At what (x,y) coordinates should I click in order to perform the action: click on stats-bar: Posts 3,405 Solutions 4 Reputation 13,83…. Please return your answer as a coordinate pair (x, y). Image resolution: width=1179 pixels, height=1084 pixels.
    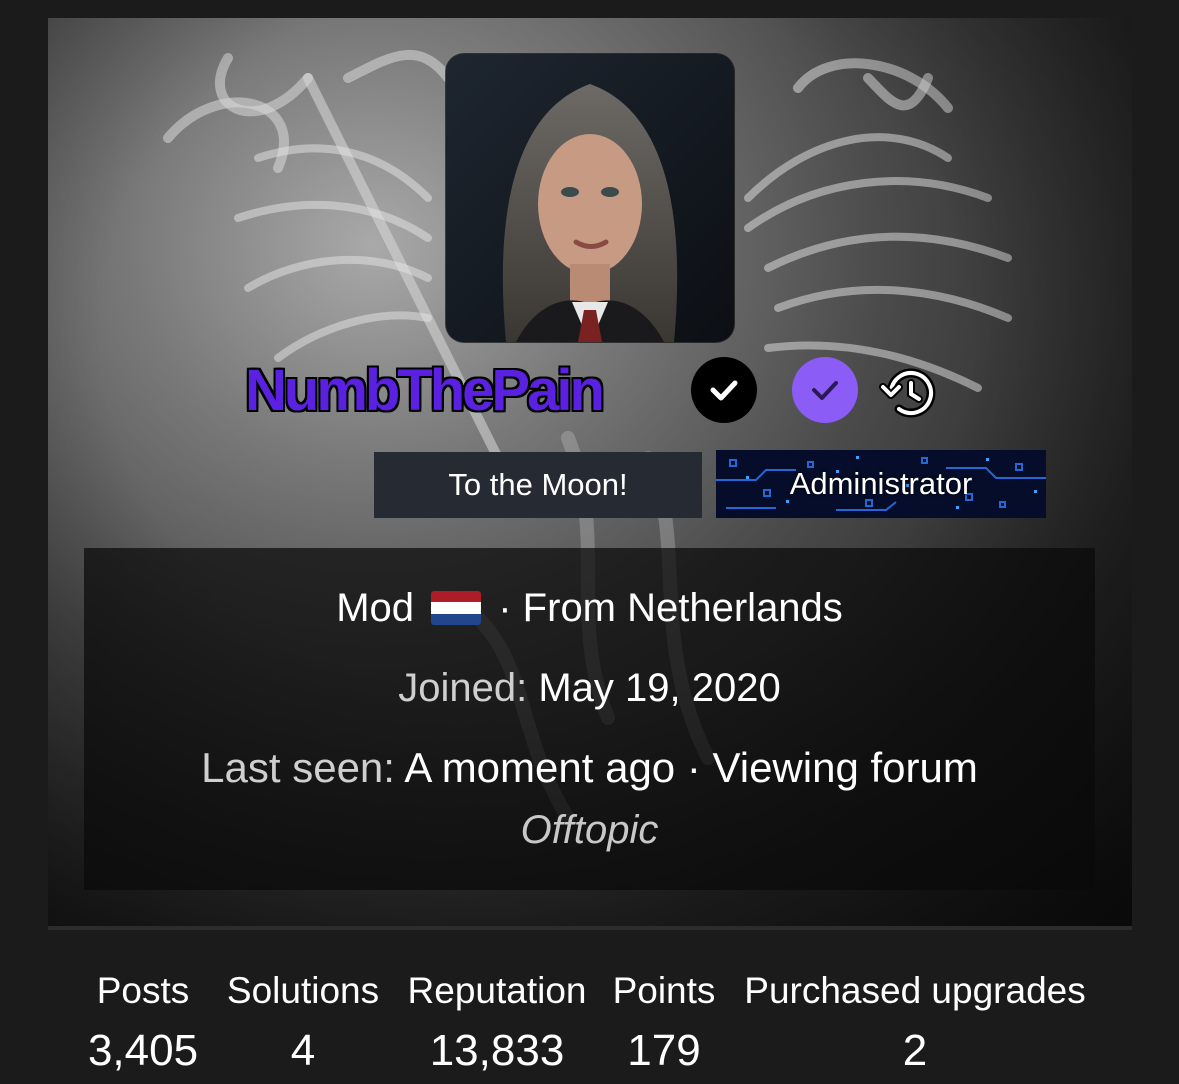
    Looking at the image, I should click on (589, 1022).